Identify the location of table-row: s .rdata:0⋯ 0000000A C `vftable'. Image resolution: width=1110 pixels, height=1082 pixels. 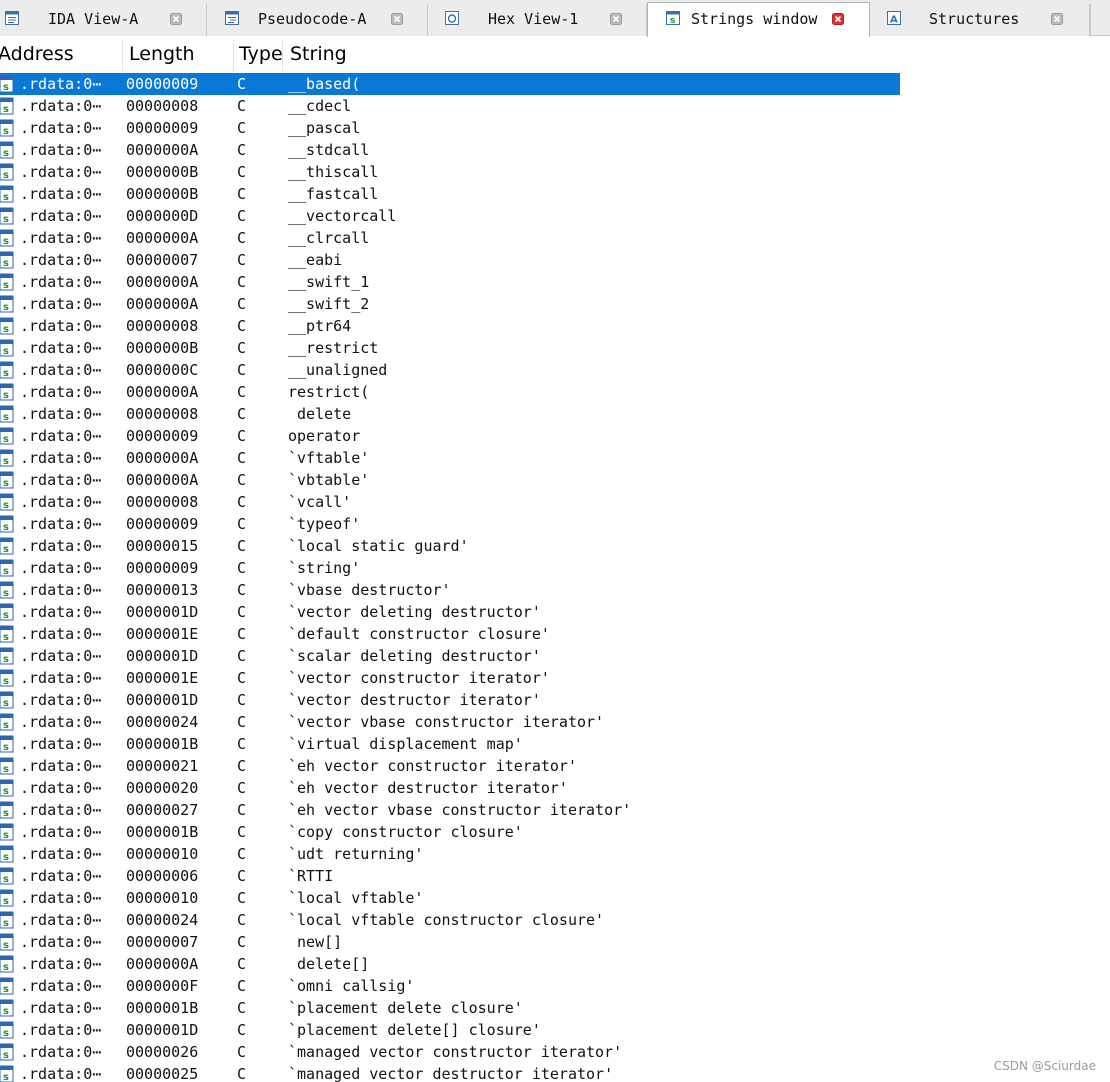
(450, 458).